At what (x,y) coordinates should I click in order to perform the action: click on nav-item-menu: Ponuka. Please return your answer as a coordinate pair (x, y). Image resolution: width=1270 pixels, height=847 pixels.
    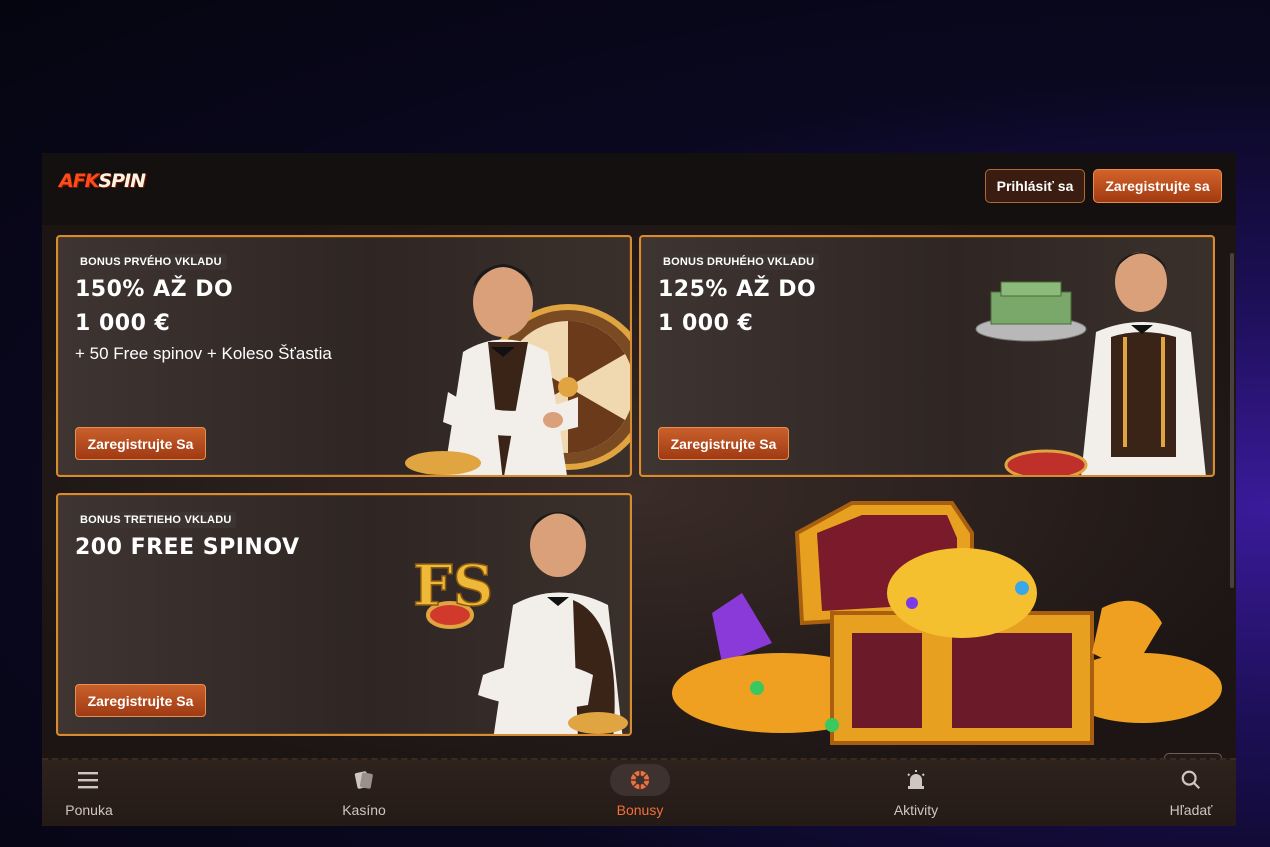
    Looking at the image, I should click on (95, 794).